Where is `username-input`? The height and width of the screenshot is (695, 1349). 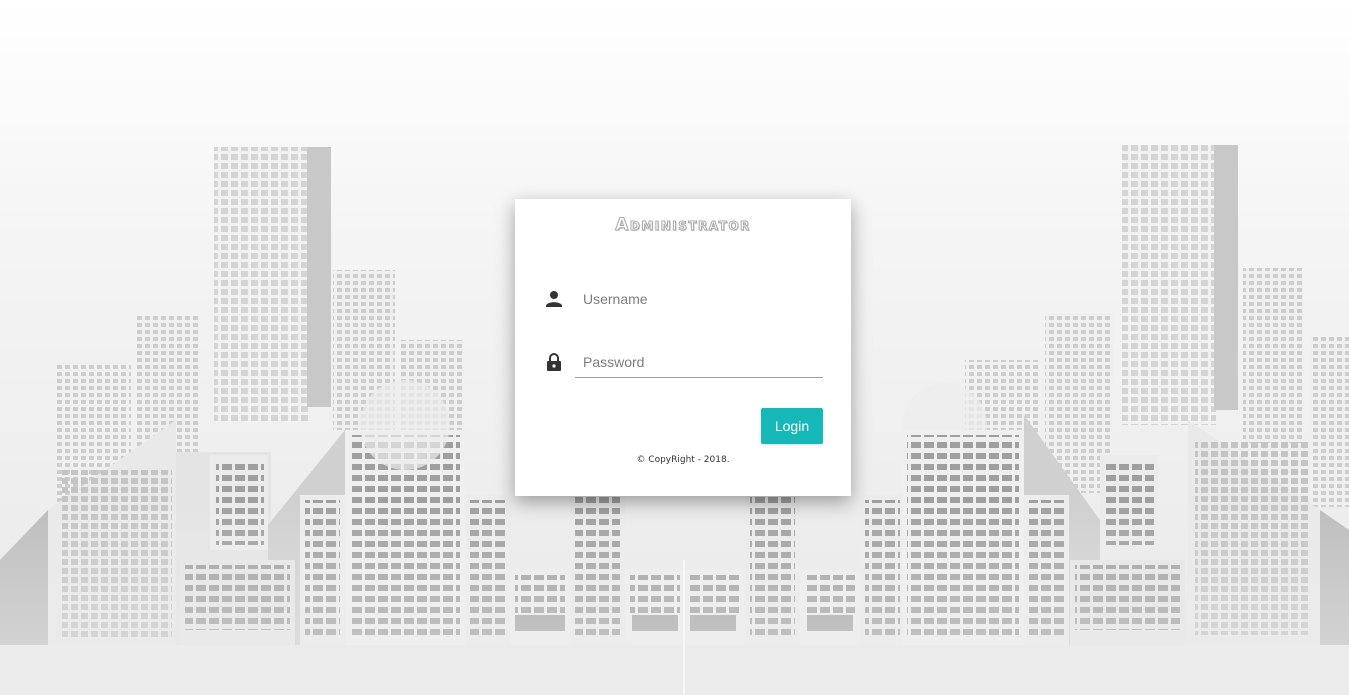 username-input is located at coordinates (699, 299).